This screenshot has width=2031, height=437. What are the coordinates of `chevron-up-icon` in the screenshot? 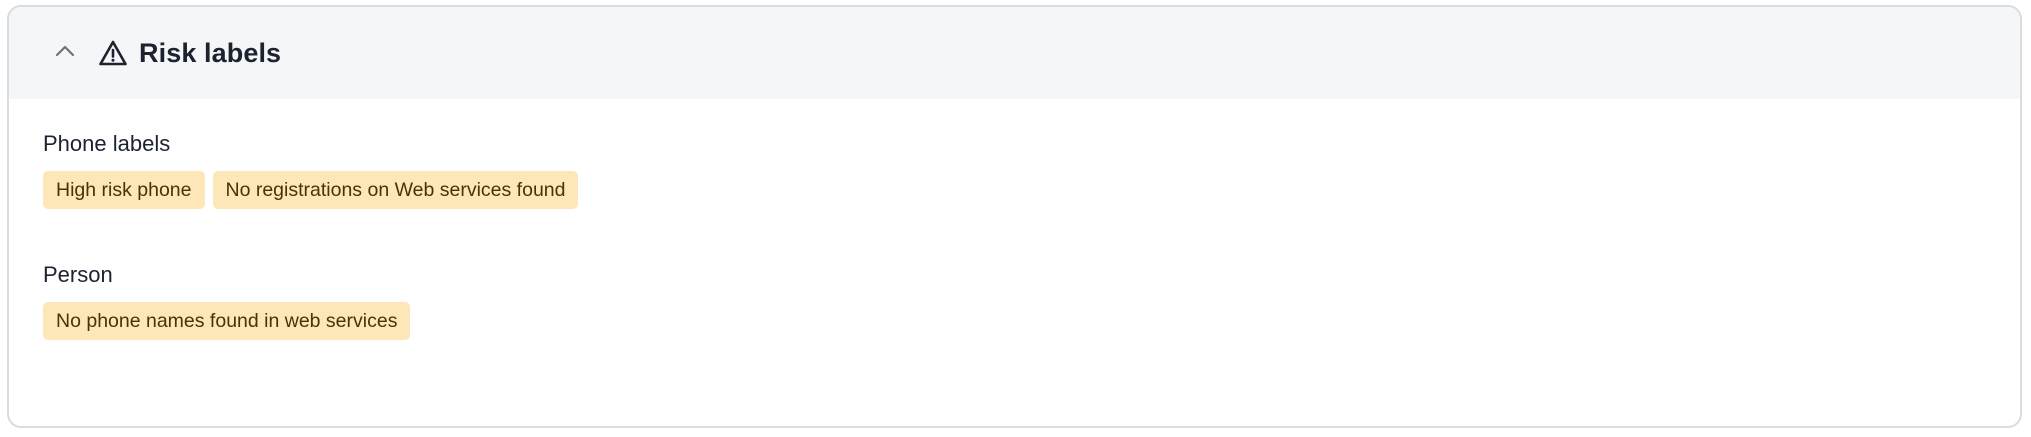 It's located at (65, 53).